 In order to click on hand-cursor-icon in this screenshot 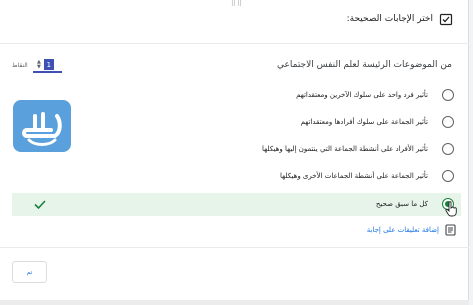, I will do `click(451, 209)`.